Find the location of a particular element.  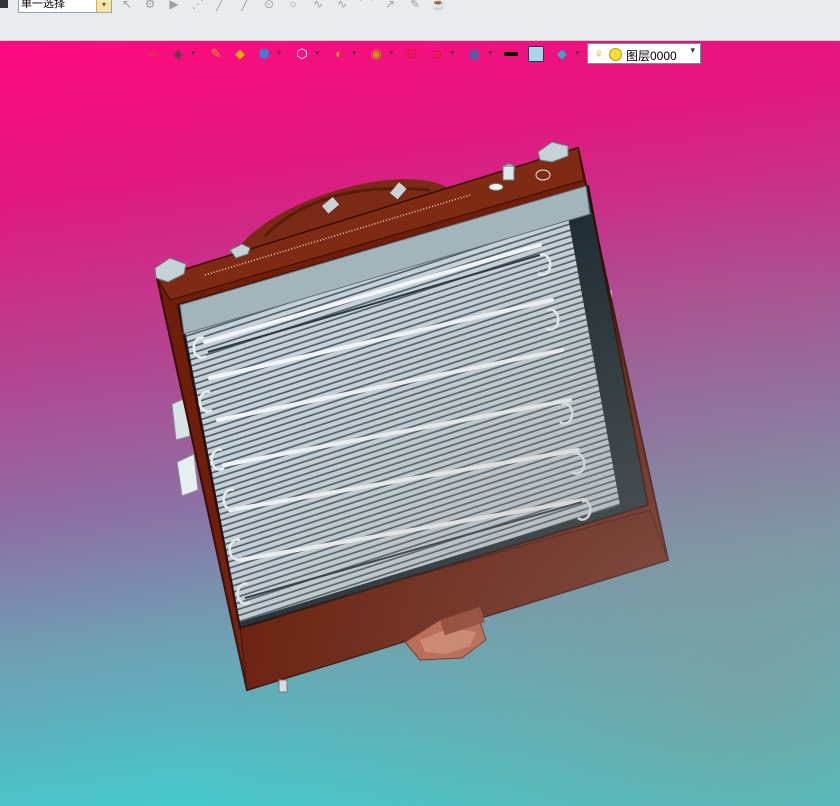

toolbar-grip-icon is located at coordinates (4, 4).